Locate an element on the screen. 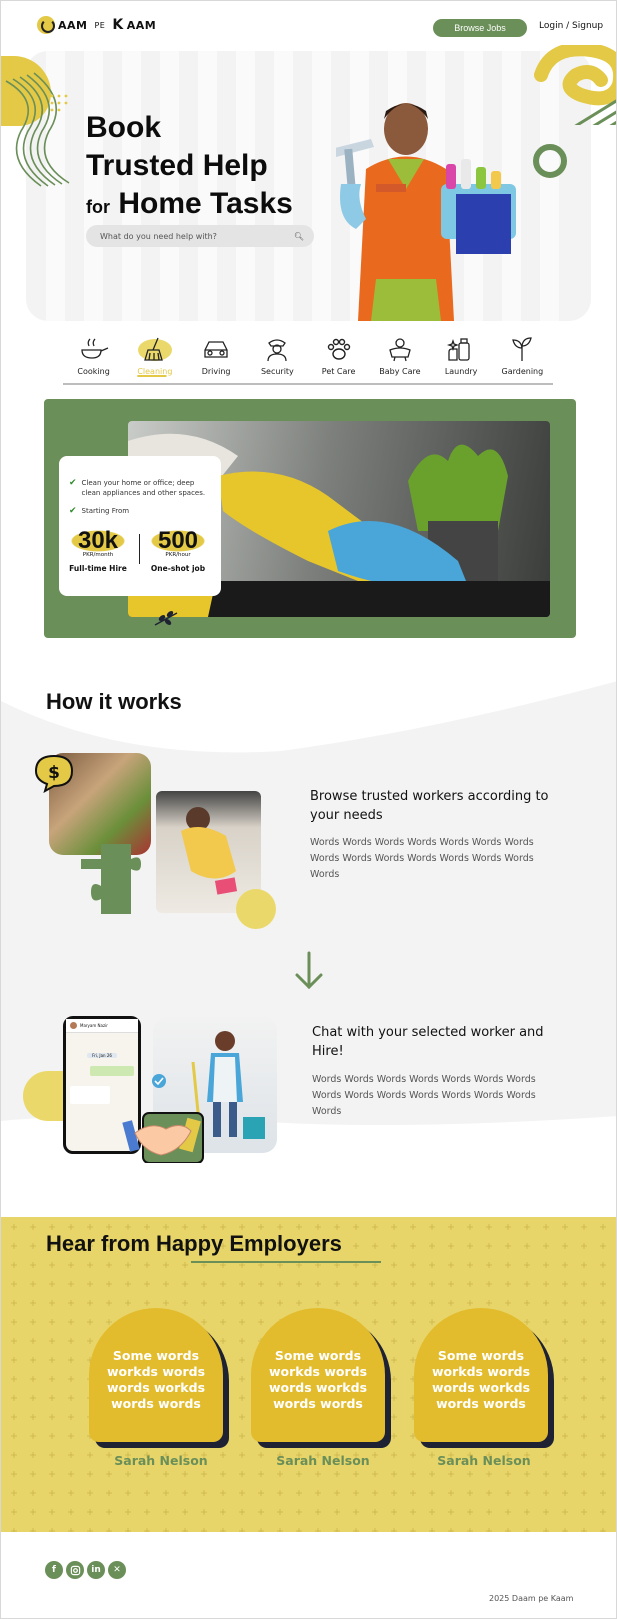 This screenshot has height=1619, width=617. category-label: Cooking is located at coordinates (93, 371).